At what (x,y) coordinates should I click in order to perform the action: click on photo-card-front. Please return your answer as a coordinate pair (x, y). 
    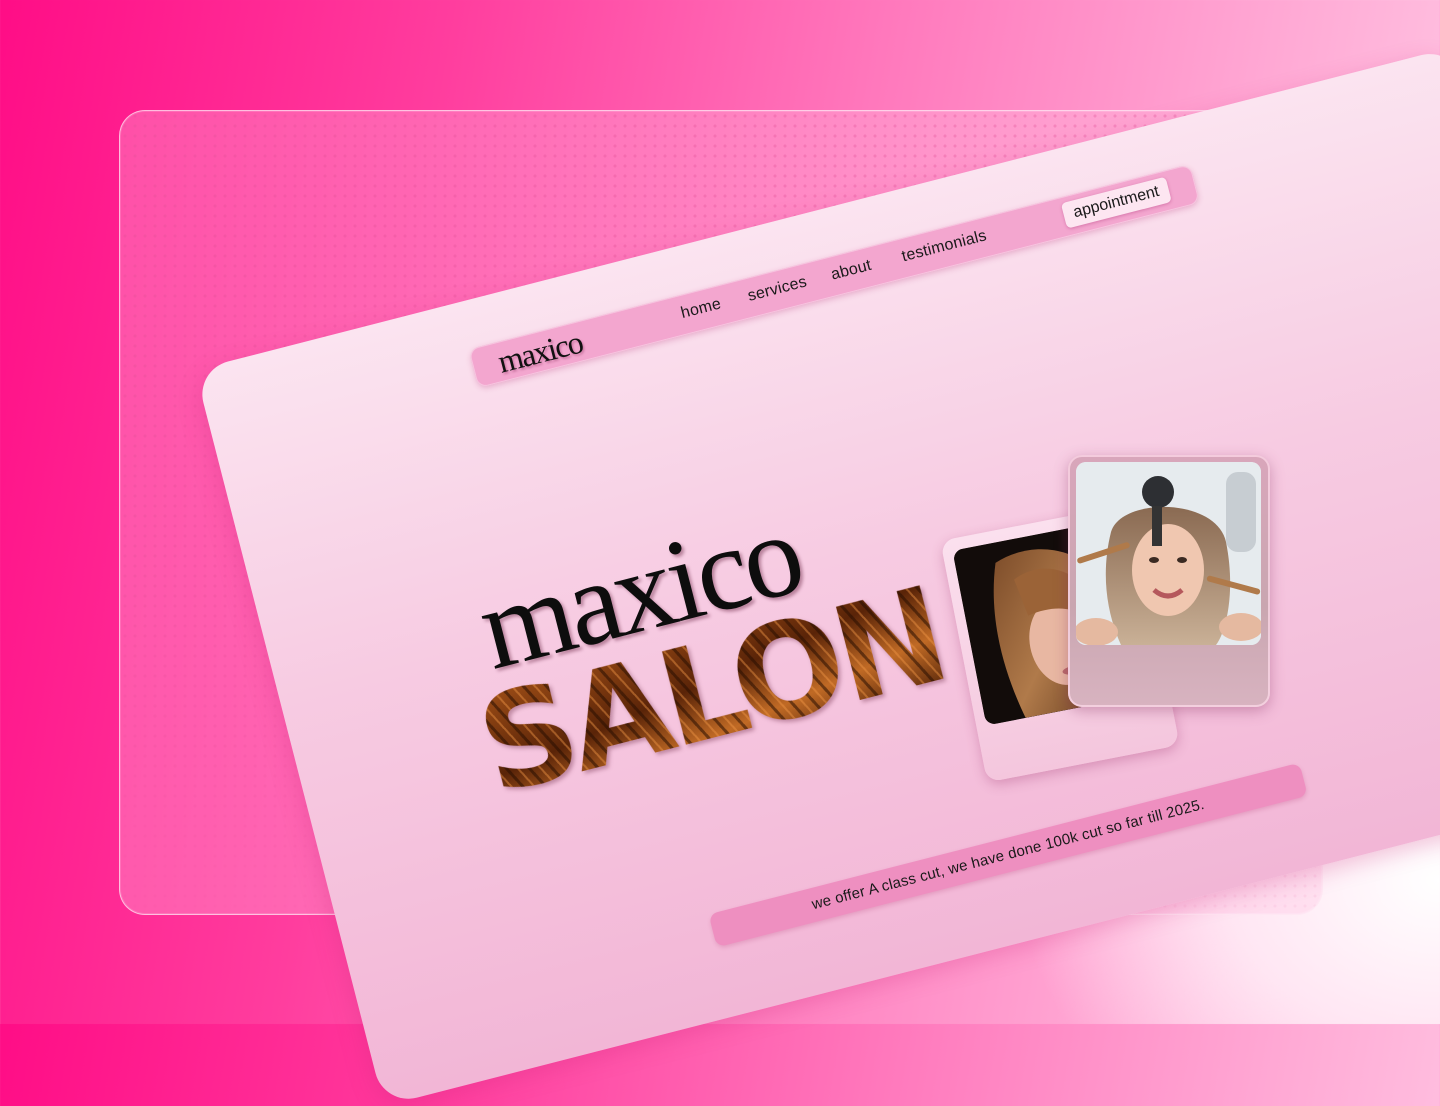
    Looking at the image, I should click on (1169, 581).